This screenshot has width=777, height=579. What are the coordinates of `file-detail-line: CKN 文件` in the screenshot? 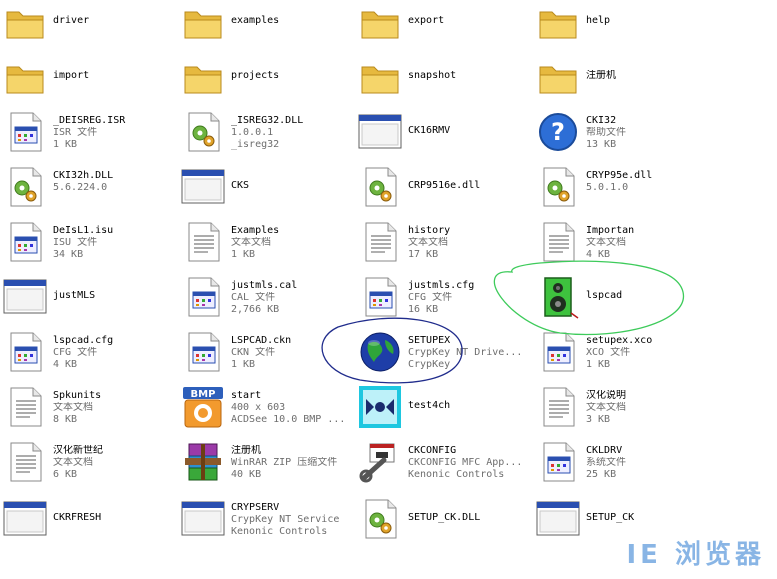 It's located at (253, 352).